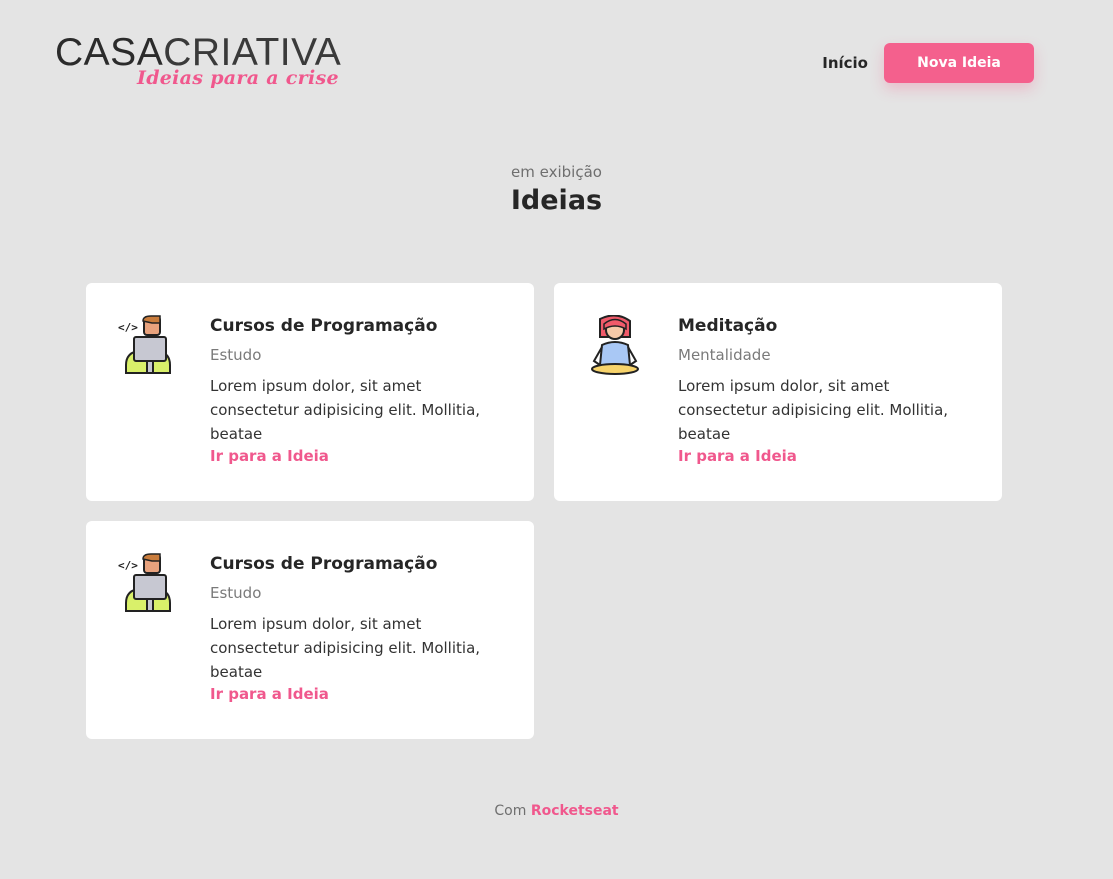 The width and height of the screenshot is (1113, 879). I want to click on new-idea-button: Nova Ideia, so click(959, 63).